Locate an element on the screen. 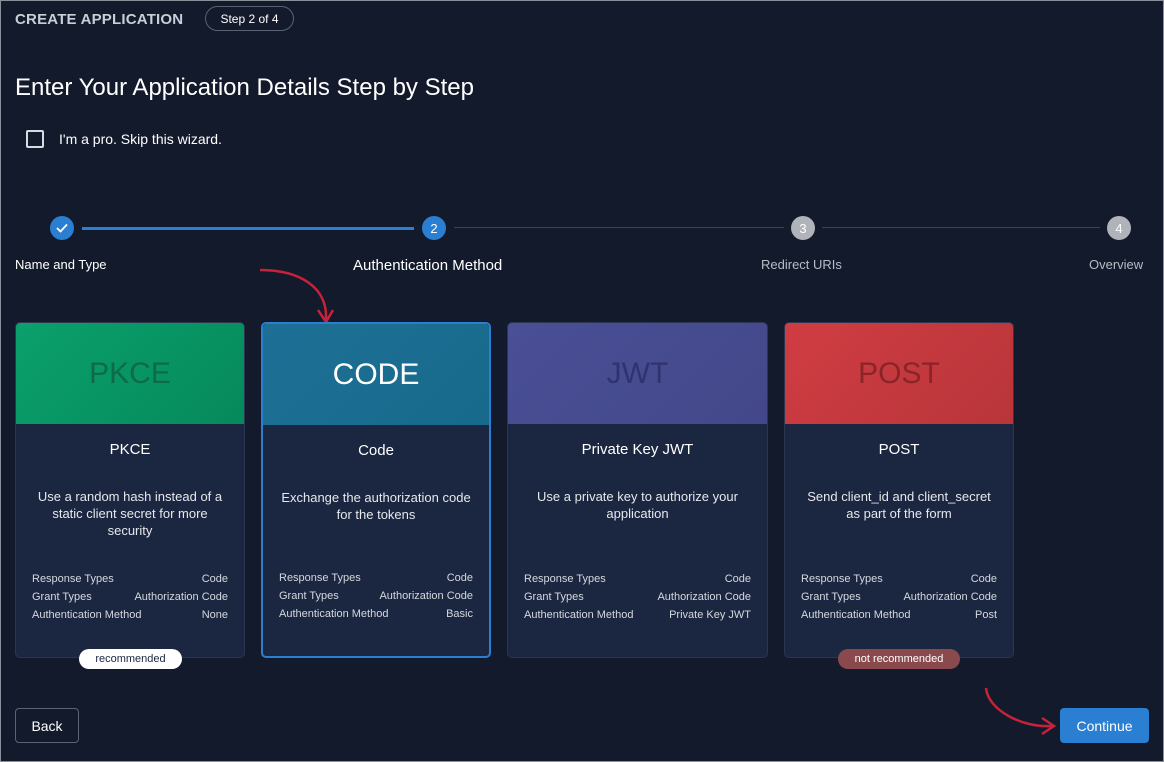  prop-row: Authentication Method None is located at coordinates (130, 618).